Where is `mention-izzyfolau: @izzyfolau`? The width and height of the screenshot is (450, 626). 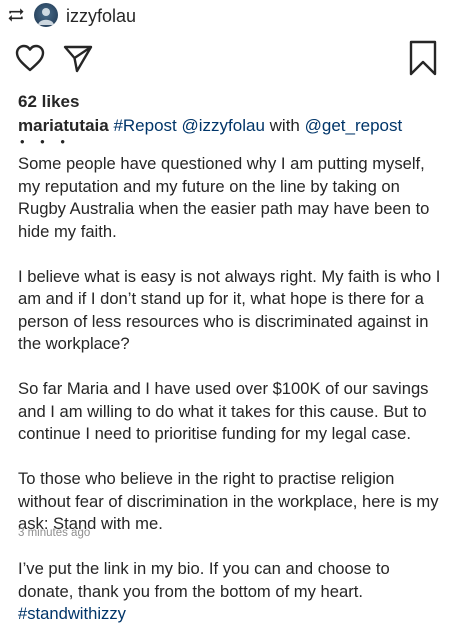
mention-izzyfolau: @izzyfolau is located at coordinates (223, 125).